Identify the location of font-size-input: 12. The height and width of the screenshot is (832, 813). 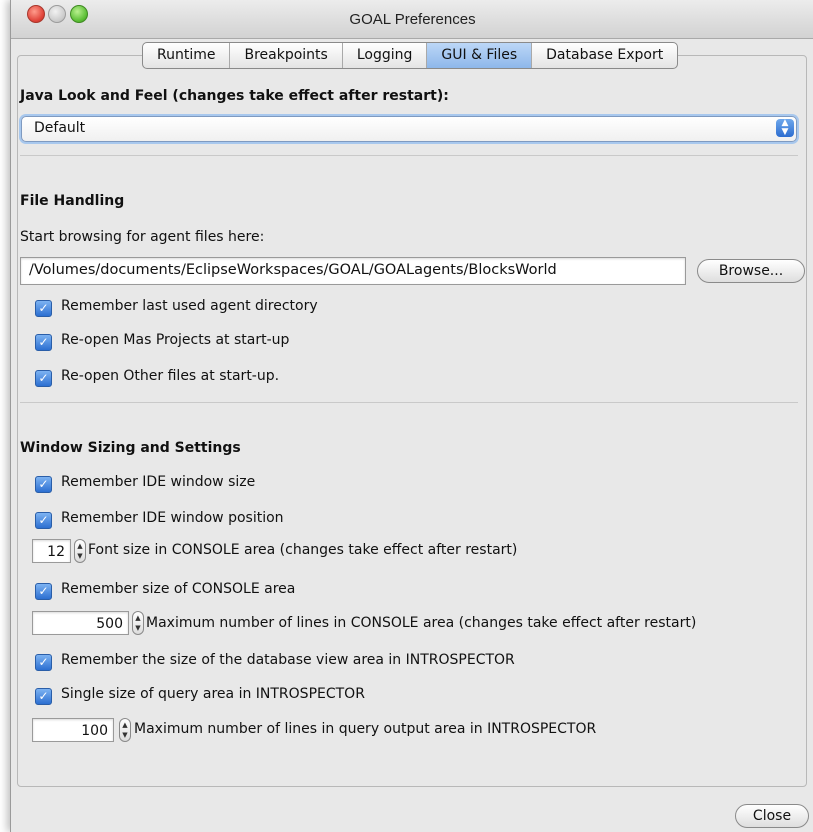
(51, 551).